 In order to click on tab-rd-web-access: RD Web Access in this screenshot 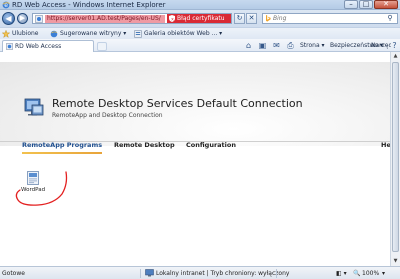, I will do `click(48, 46)`.